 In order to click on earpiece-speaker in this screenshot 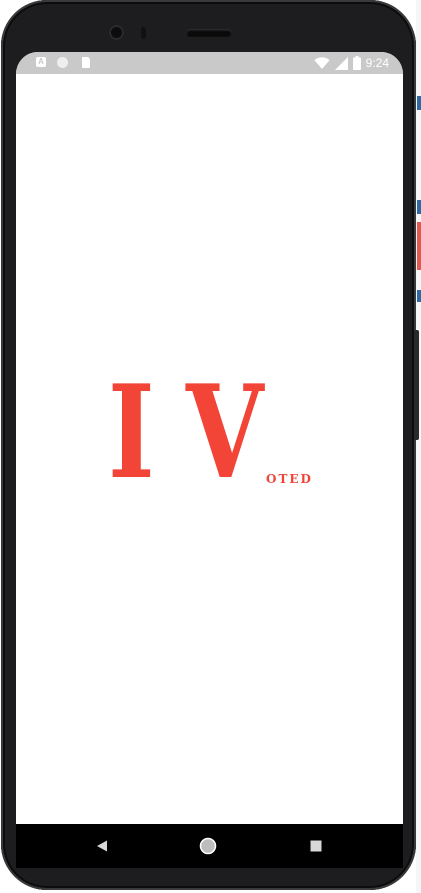, I will do `click(209, 33)`.